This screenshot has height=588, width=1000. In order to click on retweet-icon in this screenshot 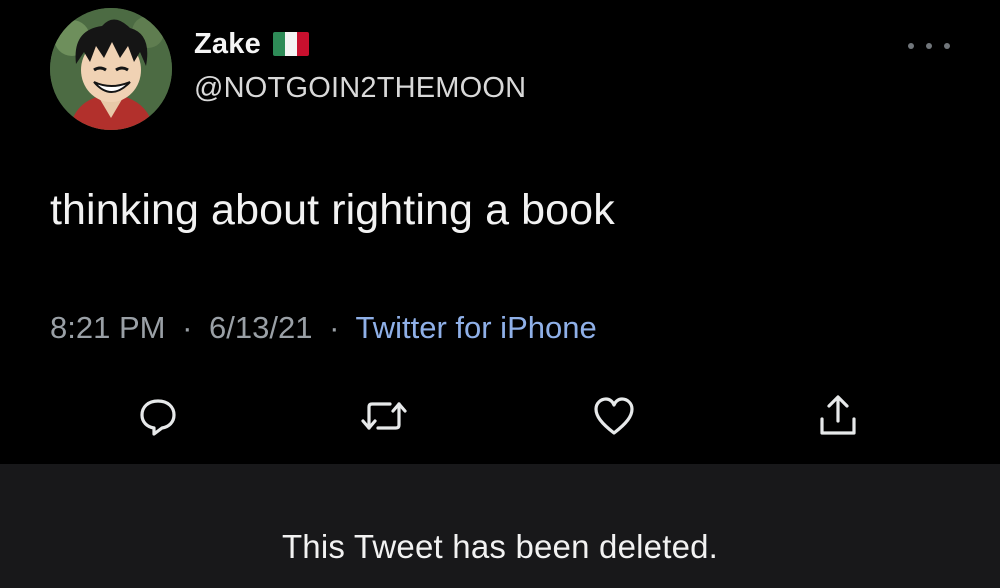, I will do `click(384, 416)`.